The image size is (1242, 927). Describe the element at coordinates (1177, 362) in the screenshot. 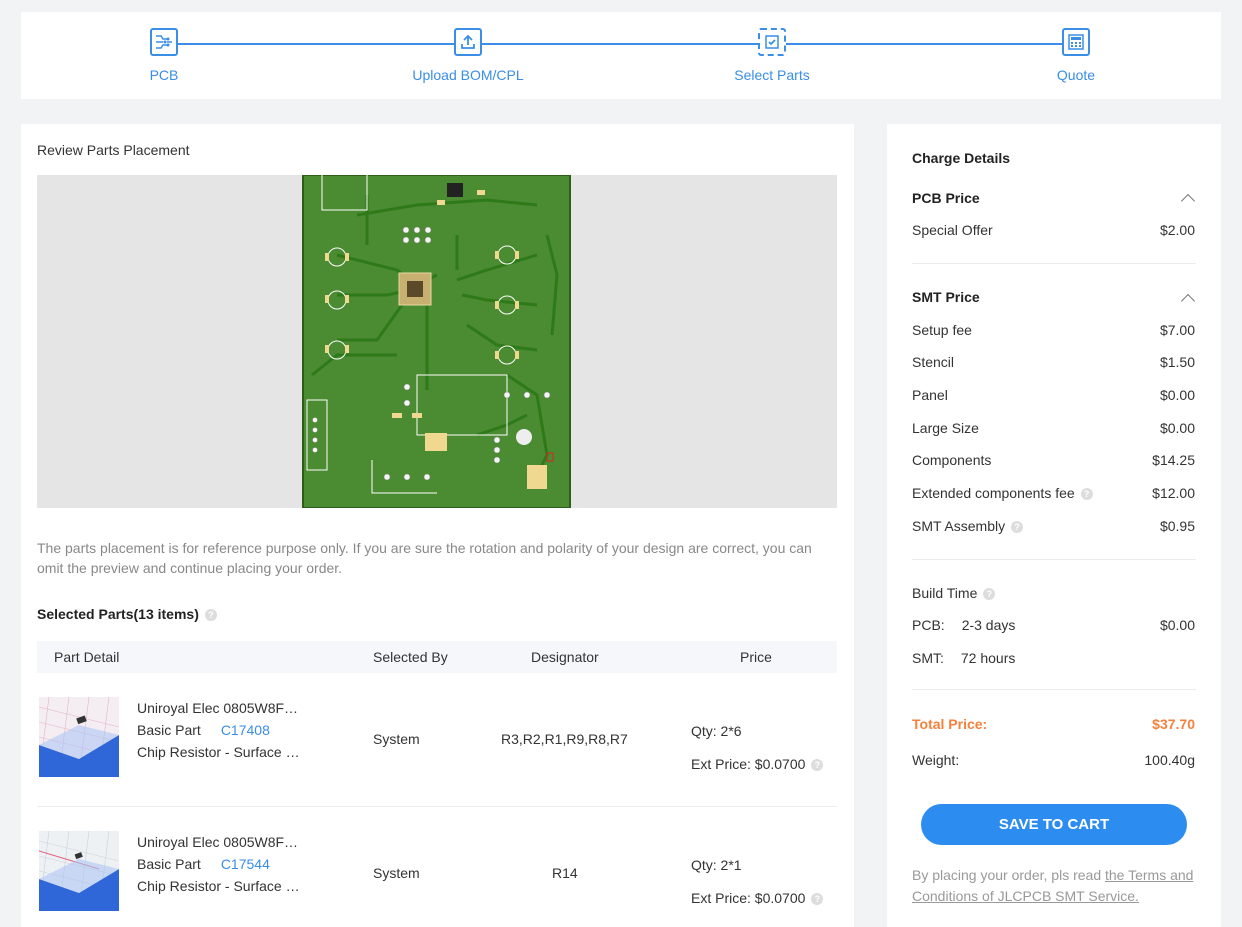

I see `stencil-value: $1.50` at that location.